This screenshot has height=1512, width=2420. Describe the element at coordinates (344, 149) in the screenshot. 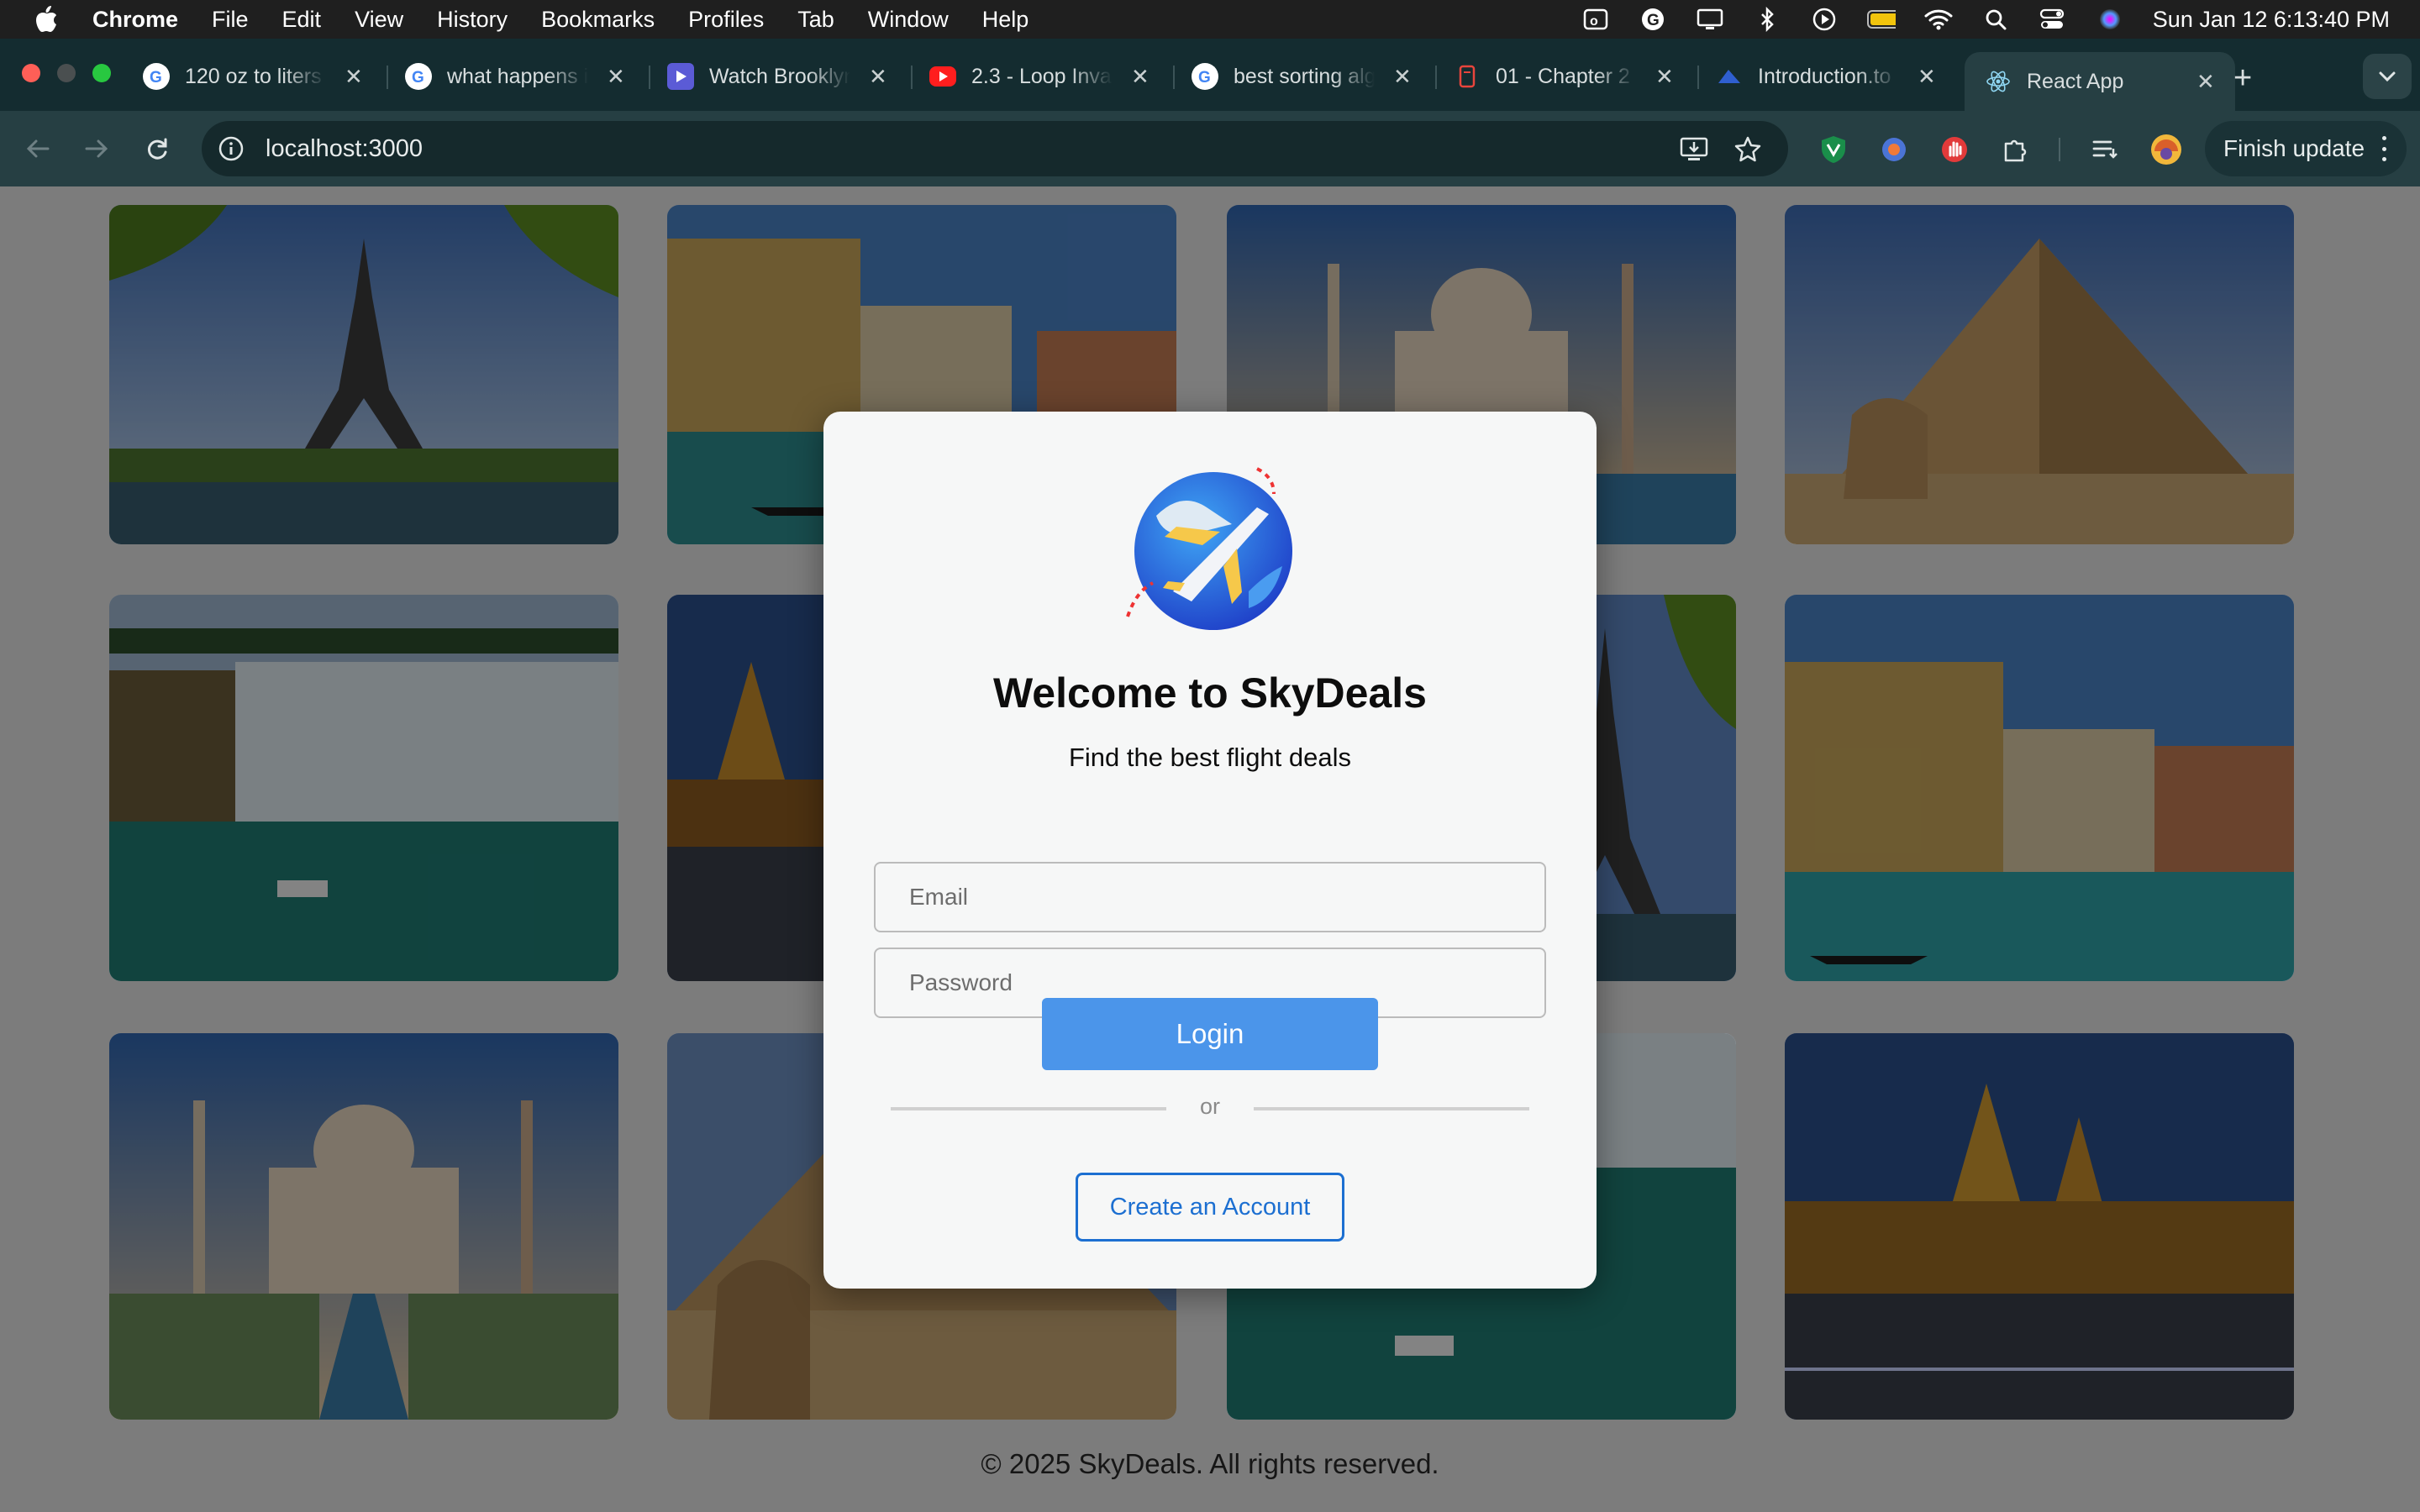

I see `url-text: localhost:3000` at that location.